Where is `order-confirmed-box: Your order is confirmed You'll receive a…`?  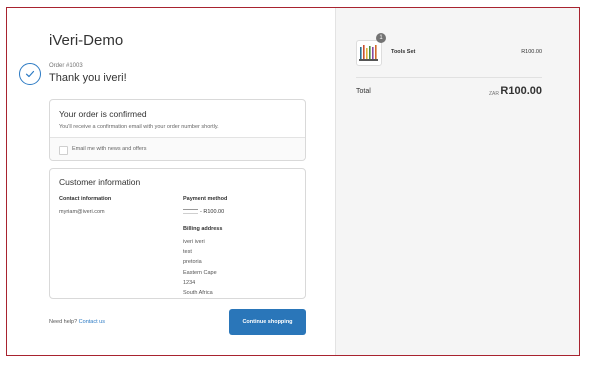
order-confirmed-box: Your order is confirmed You'll receive a… is located at coordinates (177, 130).